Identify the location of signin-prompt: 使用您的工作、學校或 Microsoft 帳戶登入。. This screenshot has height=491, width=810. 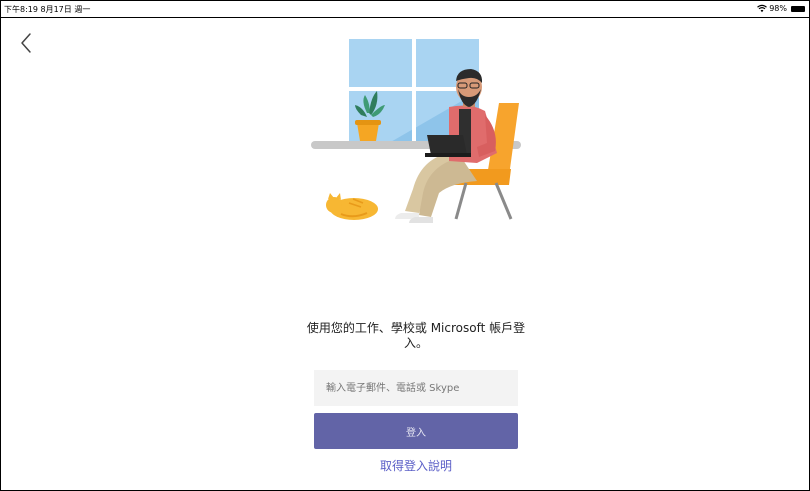
(416, 335).